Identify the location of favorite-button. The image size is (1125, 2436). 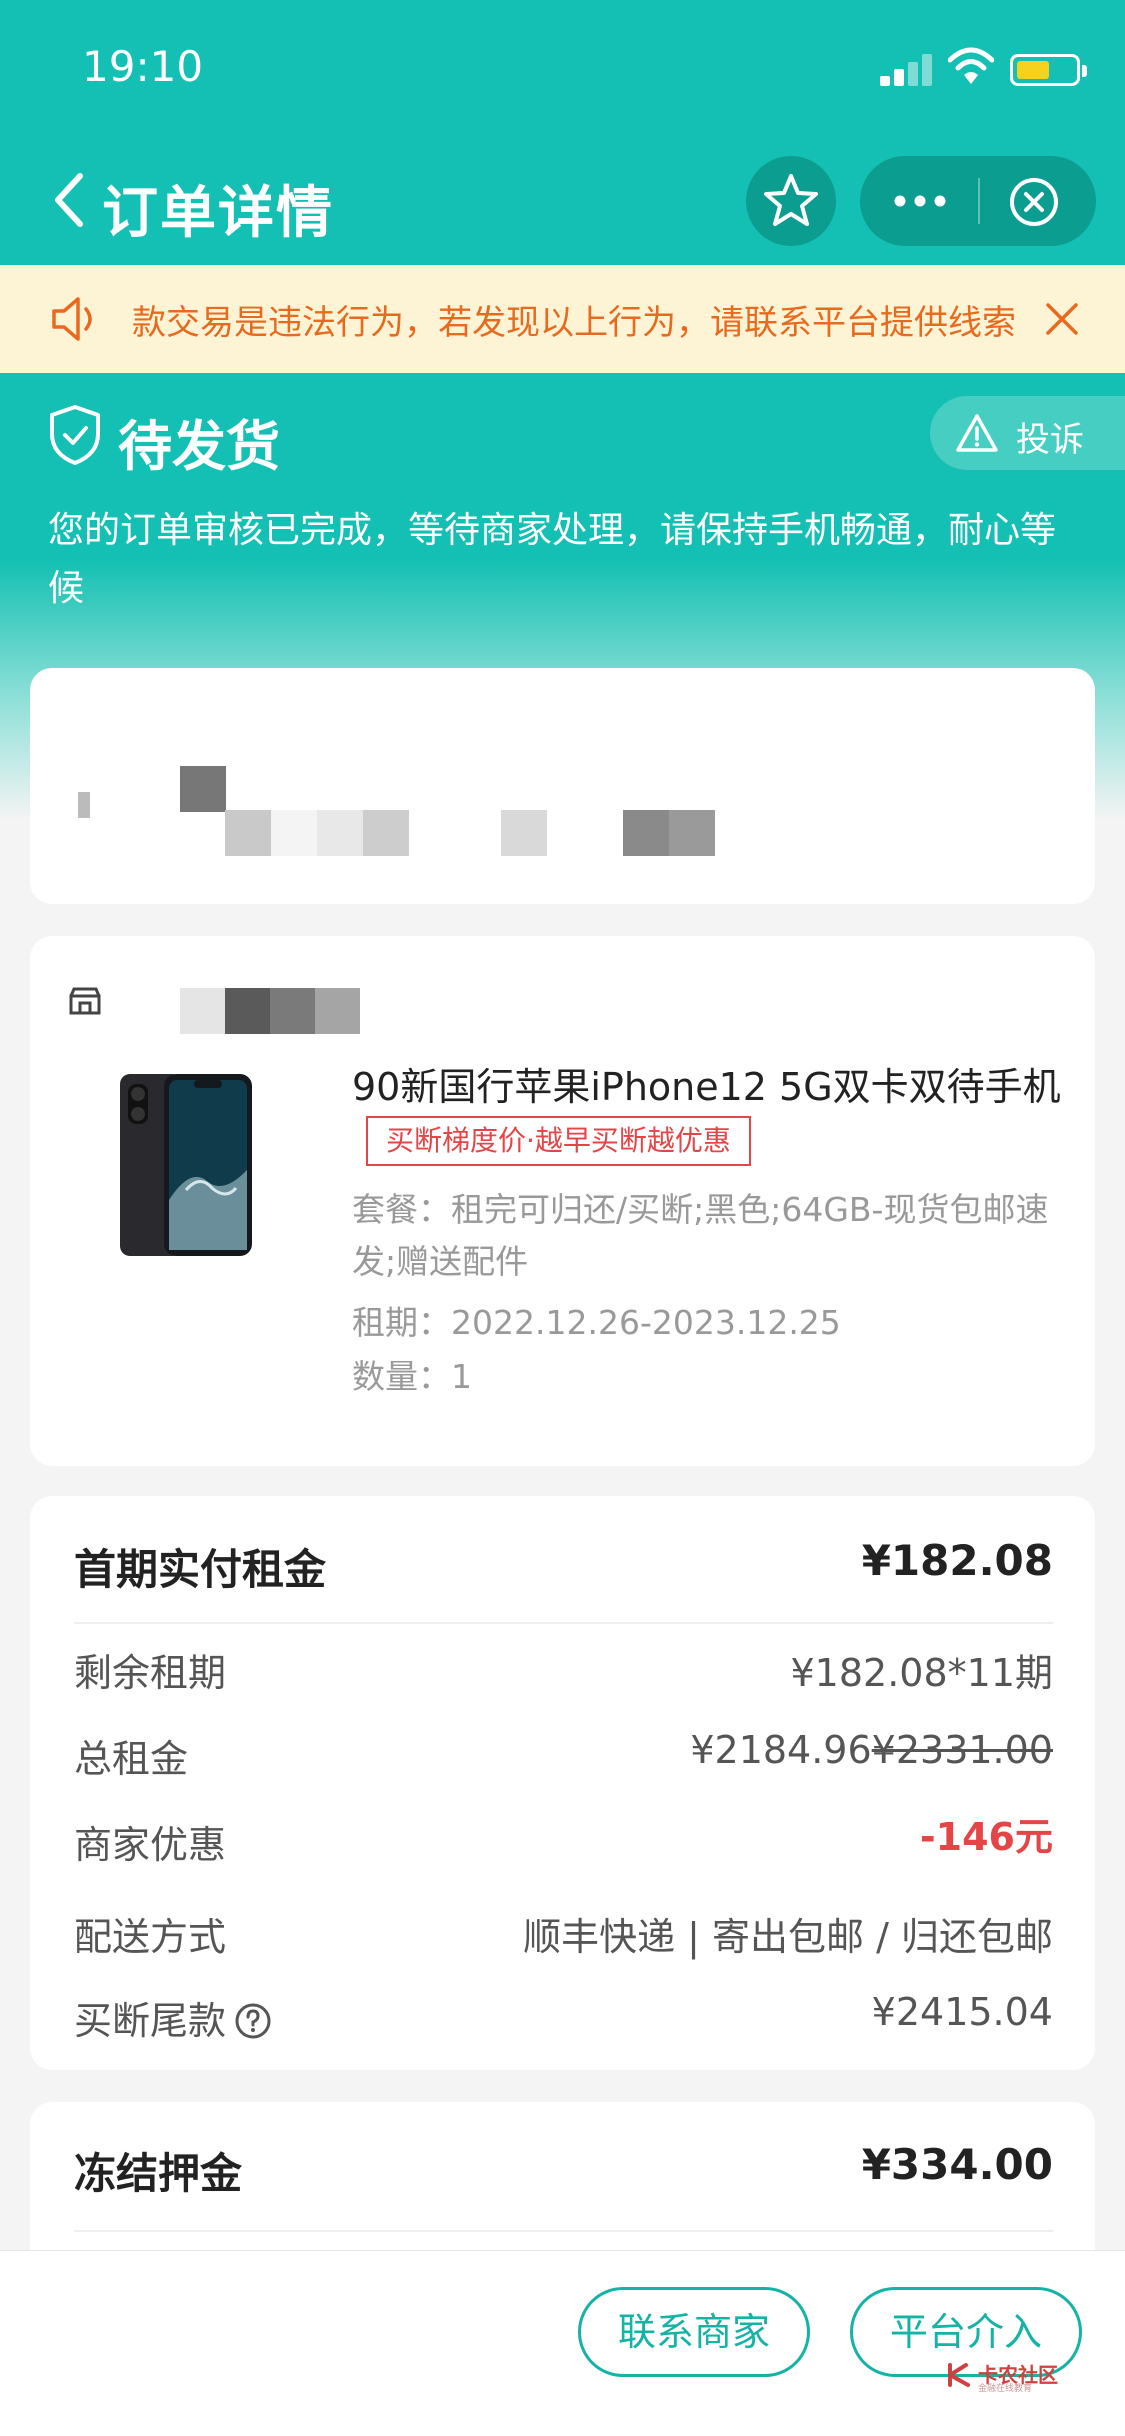
(791, 201).